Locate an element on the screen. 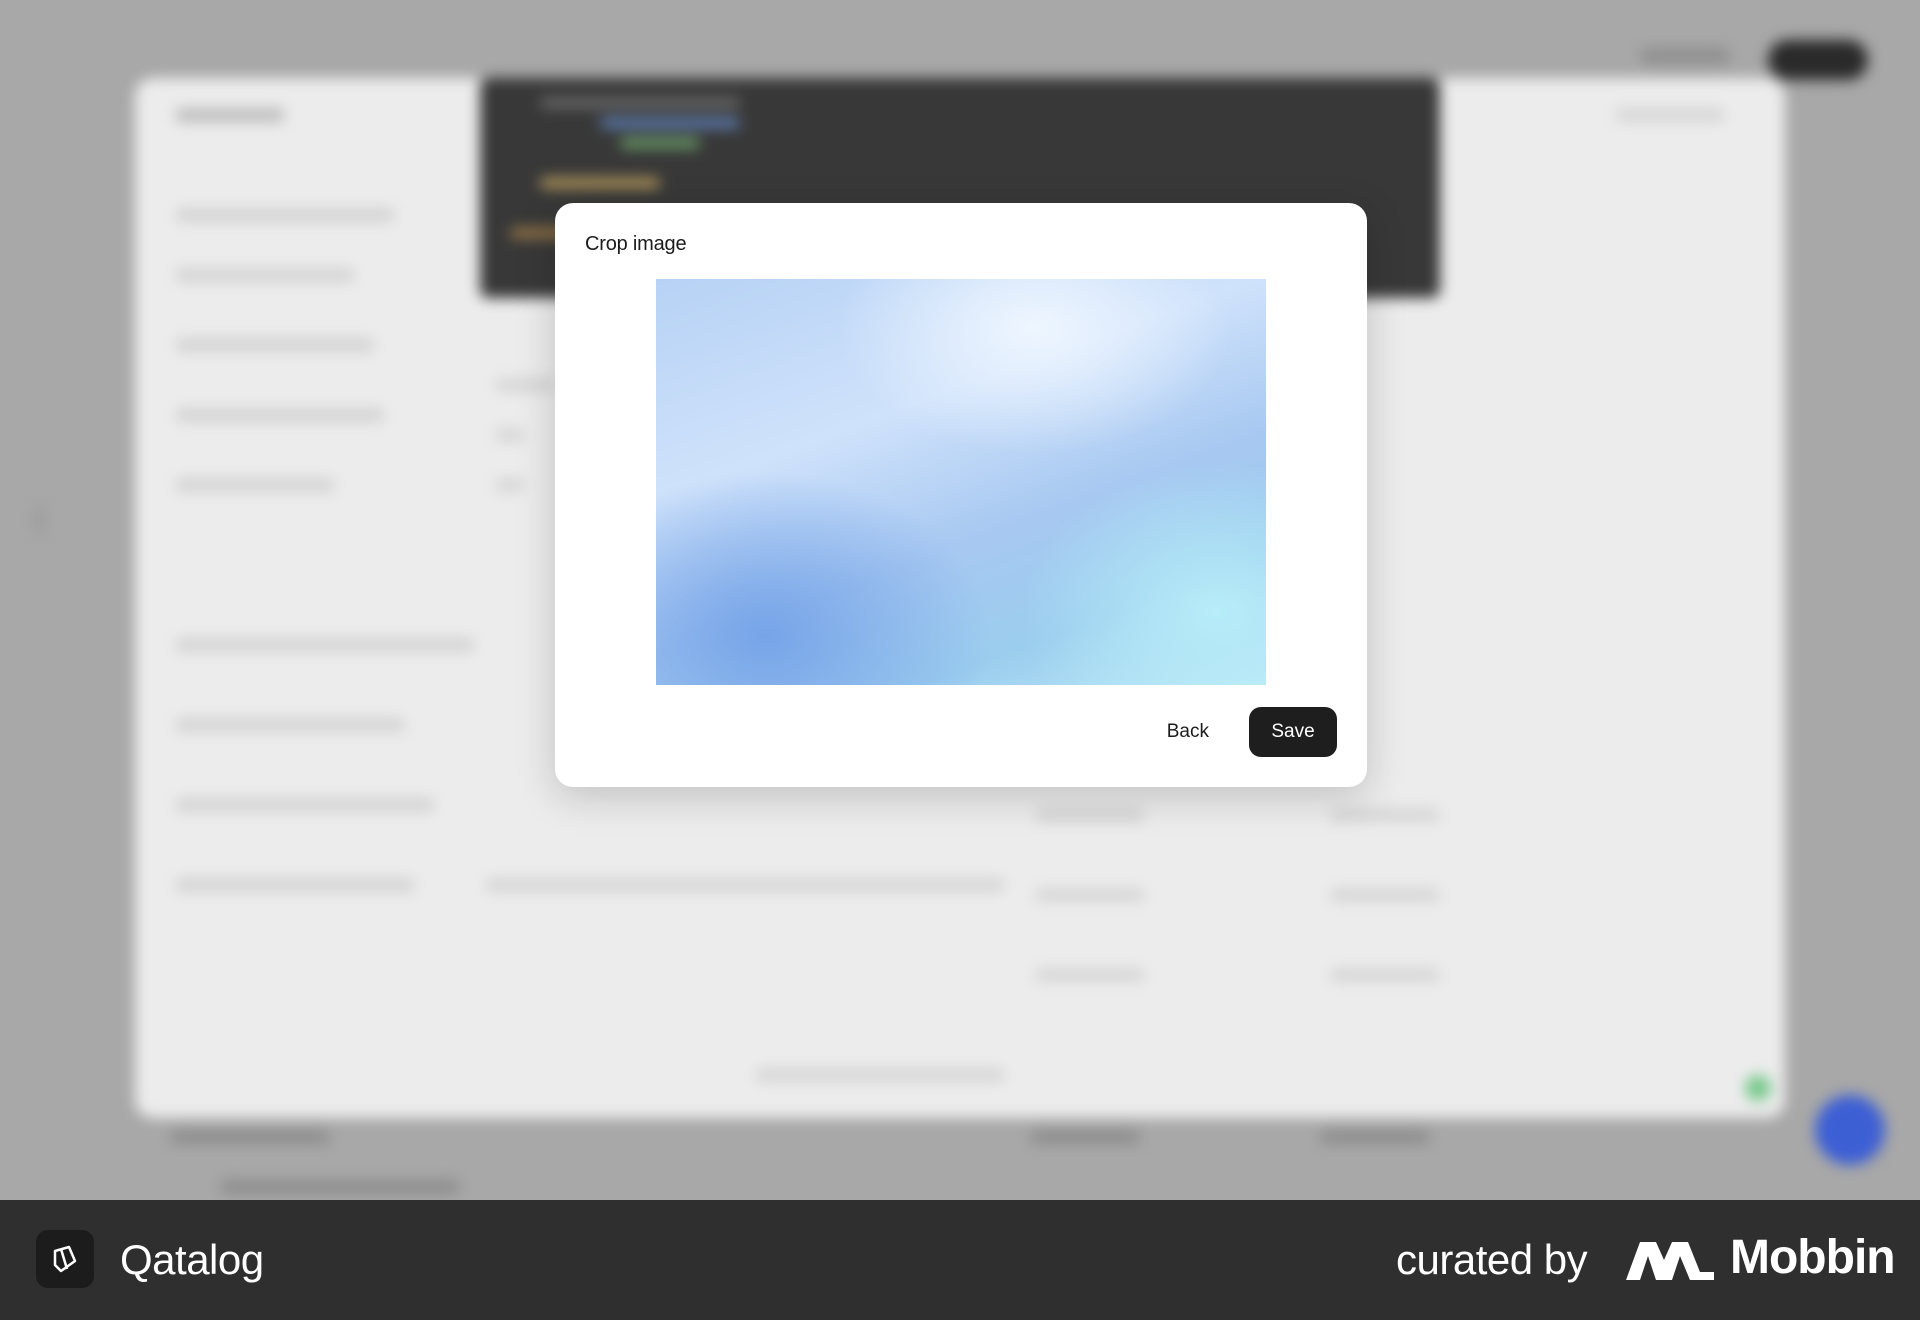 The image size is (1920, 1320). brand-name: Qatalog is located at coordinates (192, 1259).